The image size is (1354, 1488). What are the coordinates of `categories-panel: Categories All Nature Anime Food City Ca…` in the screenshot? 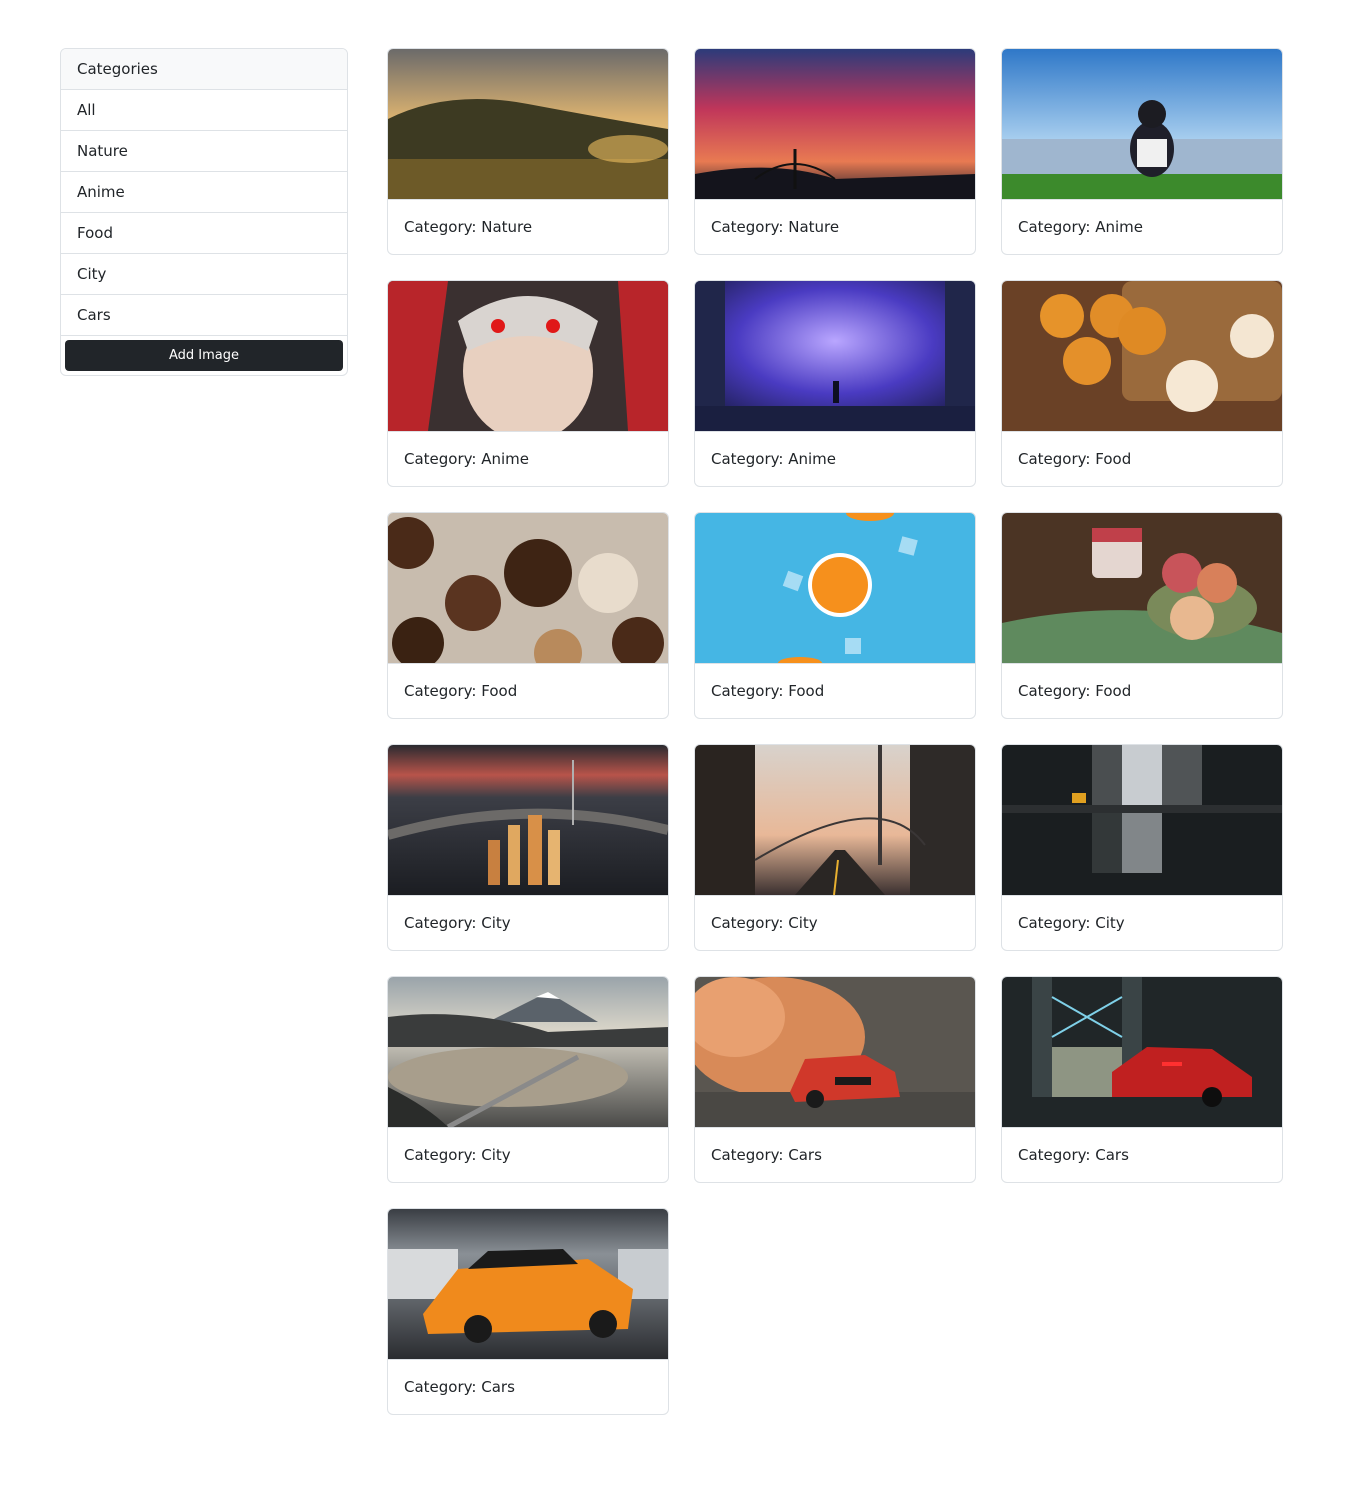 It's located at (204, 212).